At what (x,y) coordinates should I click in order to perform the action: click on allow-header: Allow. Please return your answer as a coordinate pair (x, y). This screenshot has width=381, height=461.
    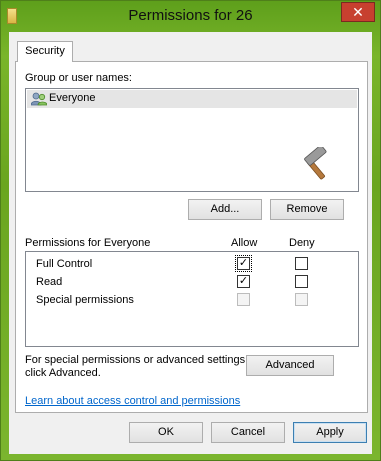
    Looking at the image, I should click on (244, 243).